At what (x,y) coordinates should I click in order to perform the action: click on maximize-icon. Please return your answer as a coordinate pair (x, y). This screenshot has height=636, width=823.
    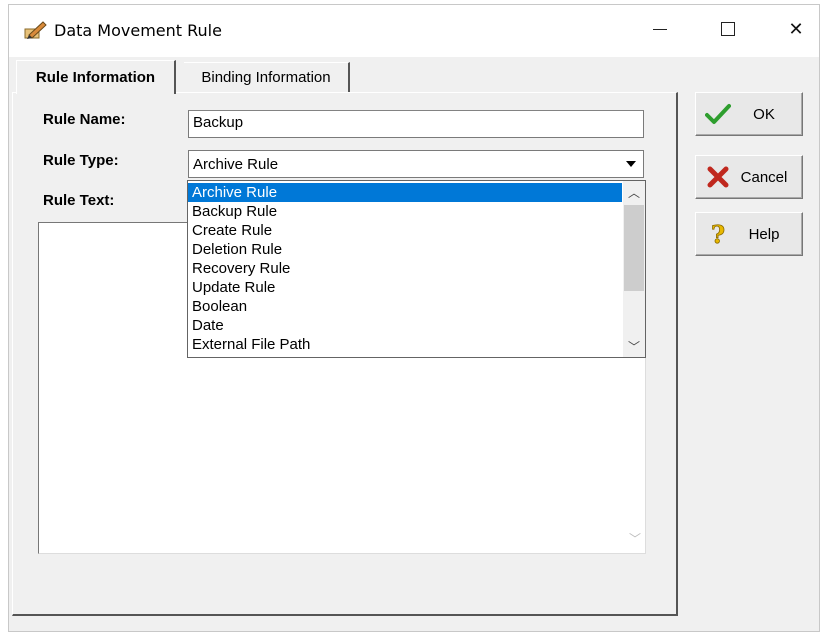
    Looking at the image, I should click on (728, 29).